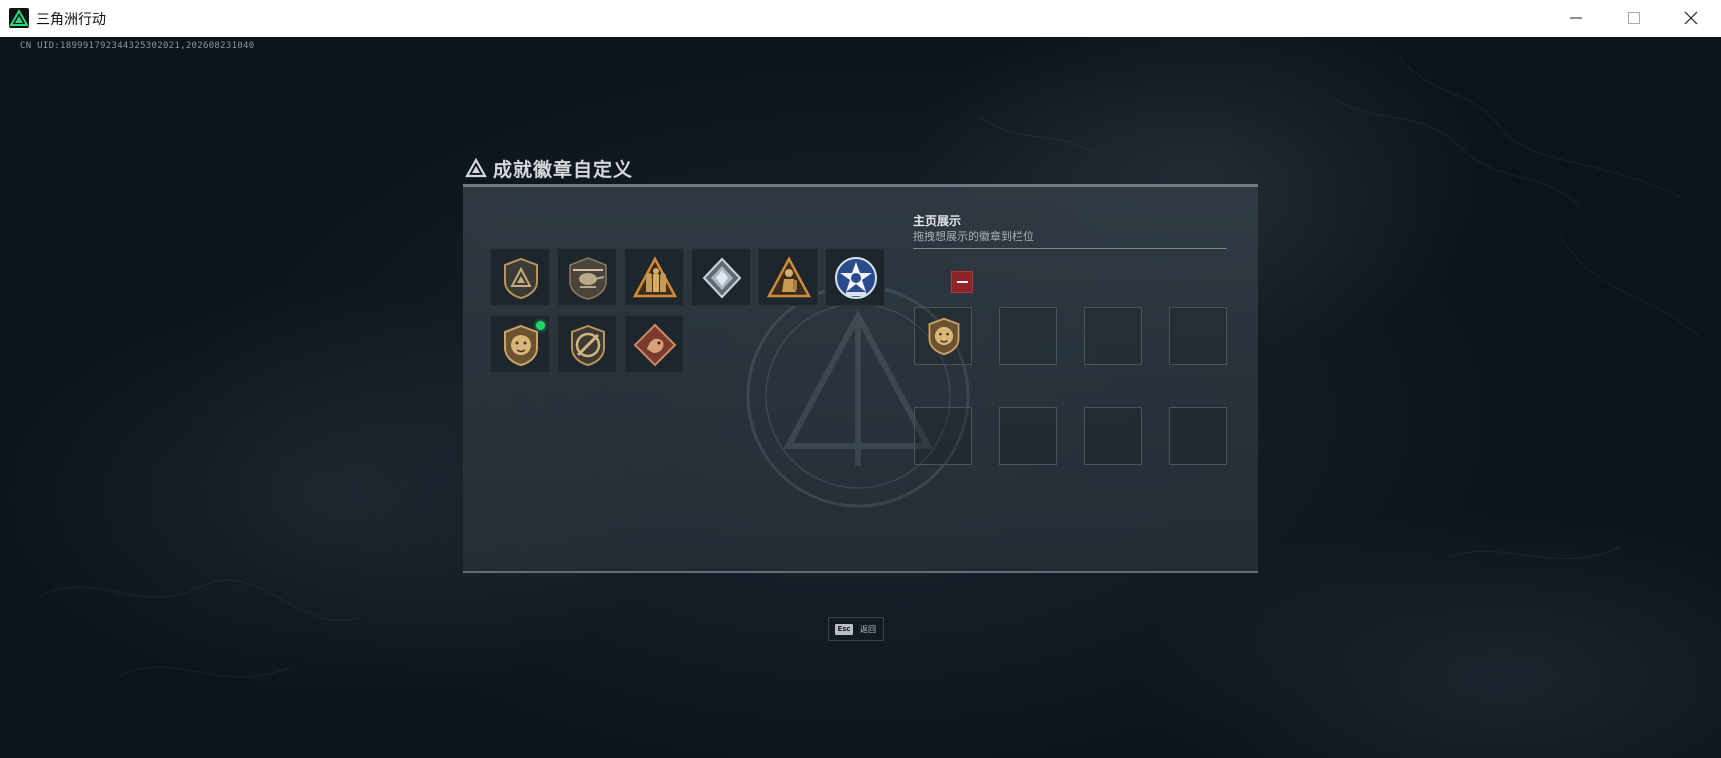 The width and height of the screenshot is (1721, 758). I want to click on back-button: Esc 返回, so click(856, 629).